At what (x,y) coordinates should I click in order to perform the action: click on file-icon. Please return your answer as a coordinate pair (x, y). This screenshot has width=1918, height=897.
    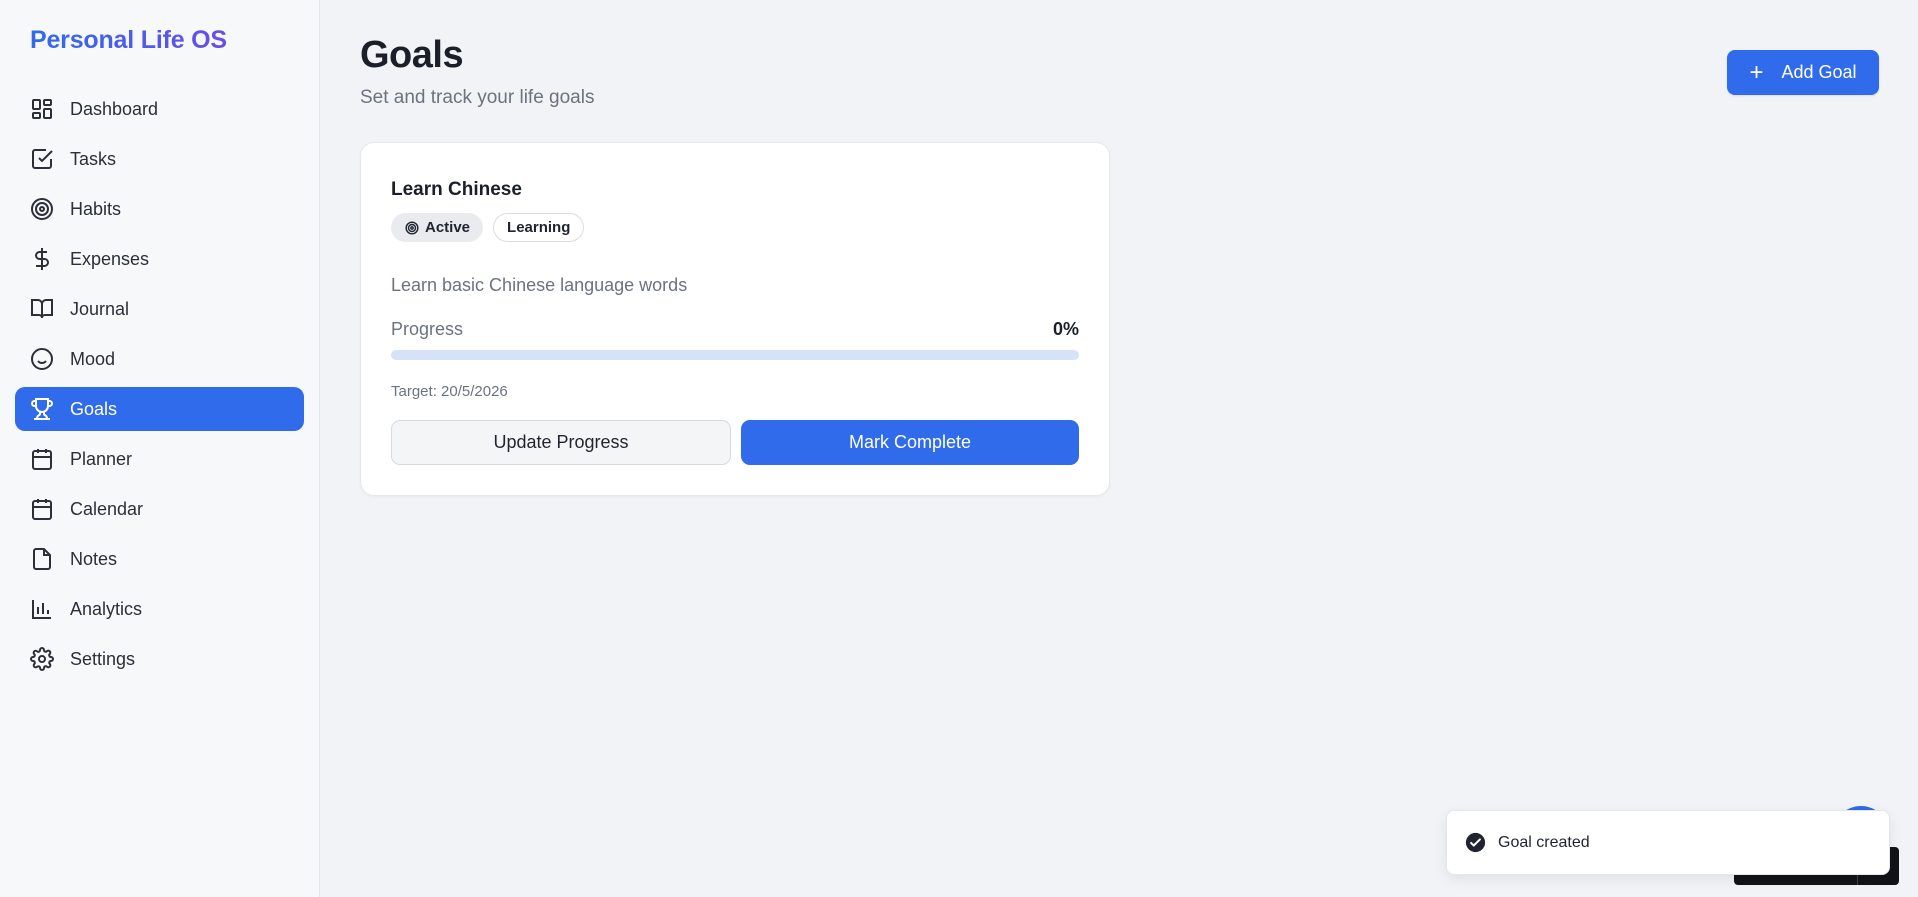
    Looking at the image, I should click on (42, 559).